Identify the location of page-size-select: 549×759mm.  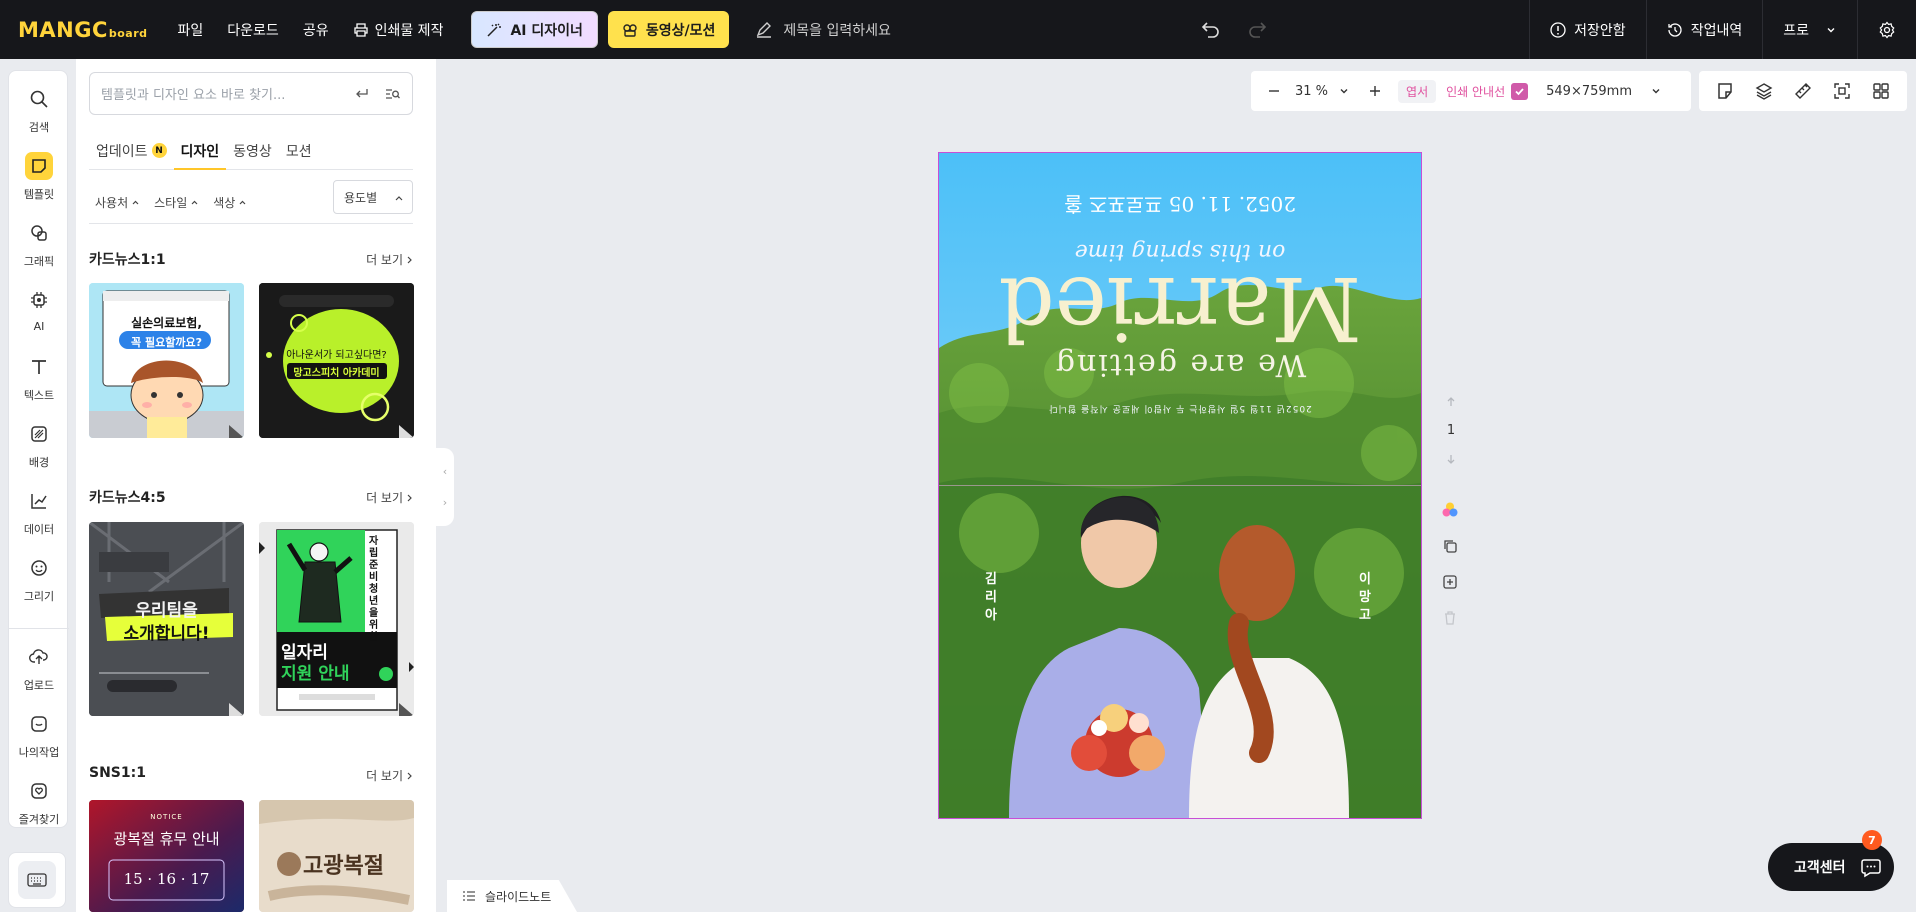
(1589, 91).